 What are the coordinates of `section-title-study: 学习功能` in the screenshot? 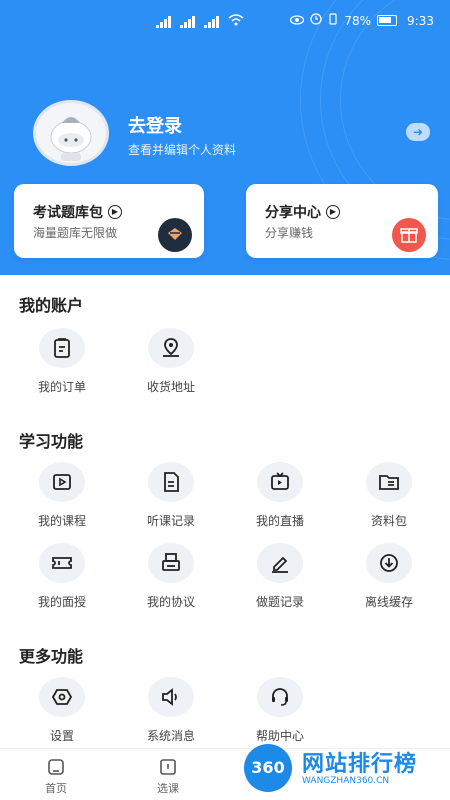 It's located at (51, 441).